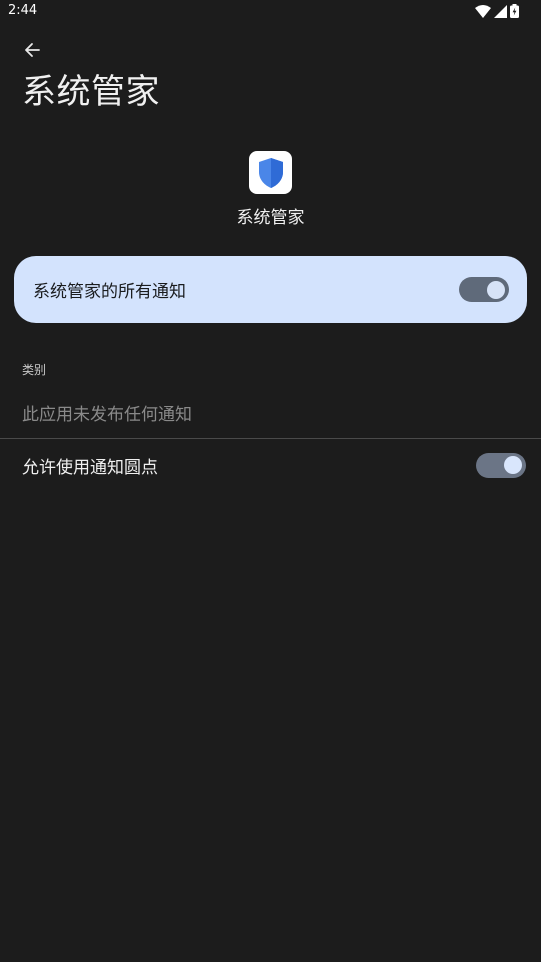 Image resolution: width=541 pixels, height=962 pixels. I want to click on wifi-icon, so click(483, 11).